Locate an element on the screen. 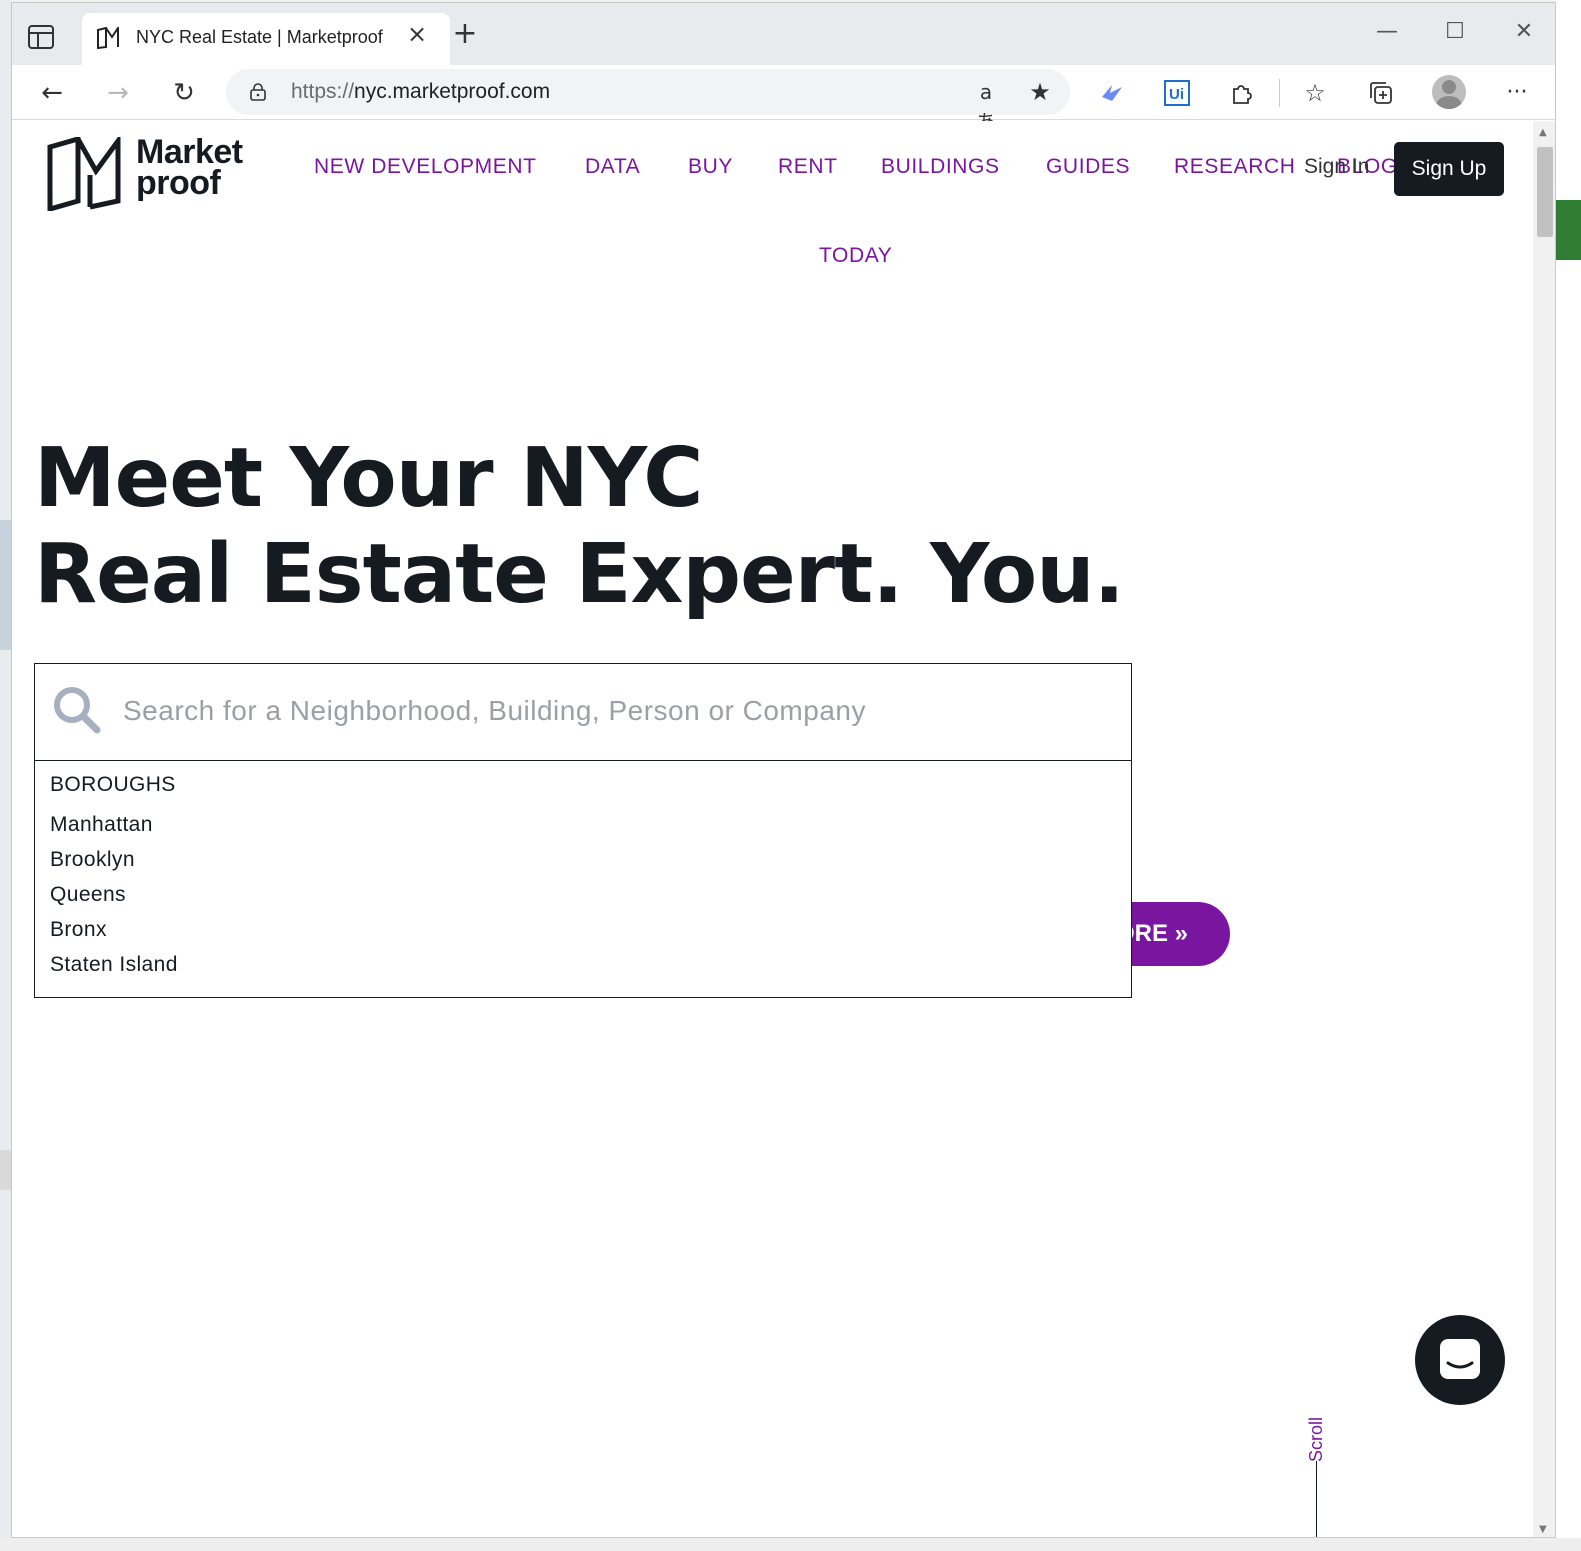 This screenshot has width=1581, height=1551. back-icon: ← is located at coordinates (52, 93).